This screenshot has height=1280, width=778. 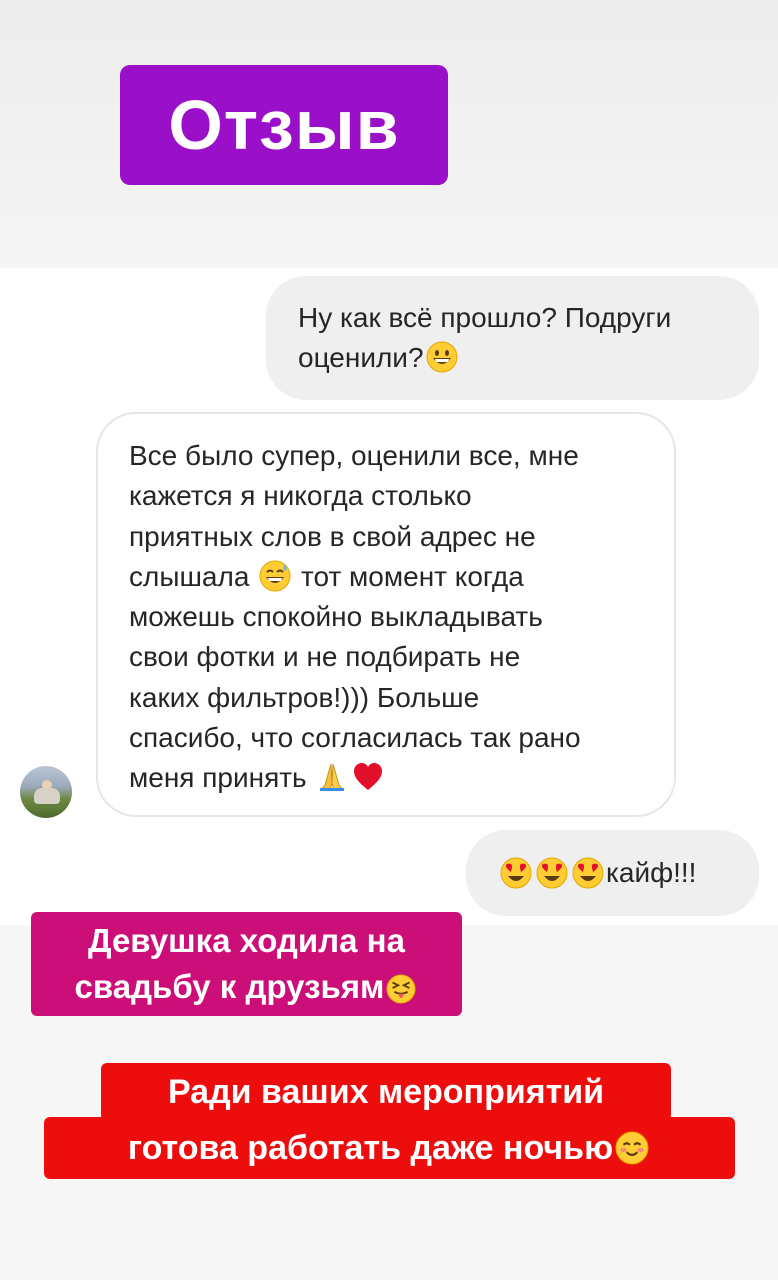 I want to click on message-line: можешь спокойно выкладывать, so click(x=336, y=617).